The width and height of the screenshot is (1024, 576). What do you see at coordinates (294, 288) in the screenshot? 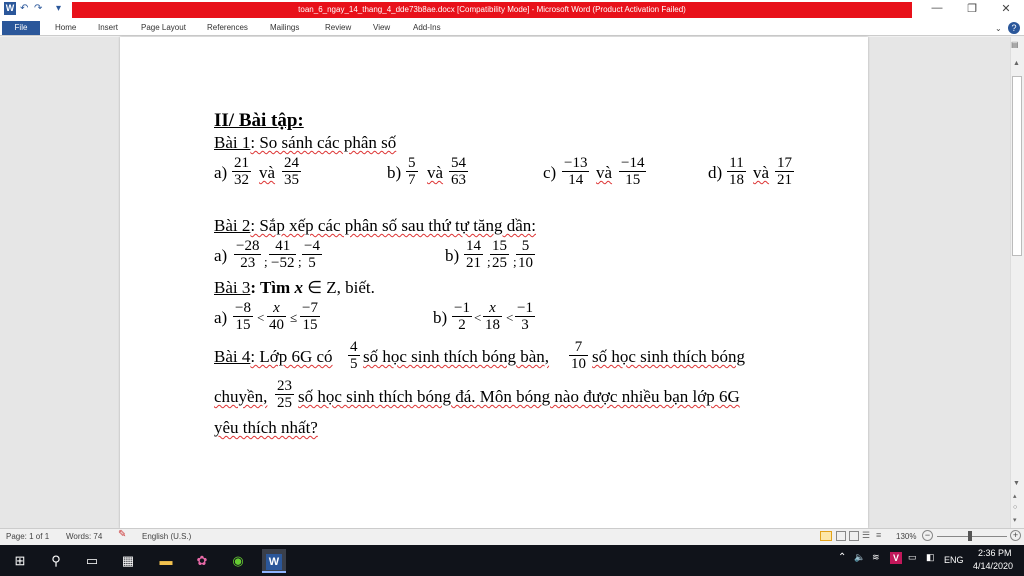
I see `bai3-title: Bài 3: Tìm x ∈ Z, biết.` at bounding box center [294, 288].